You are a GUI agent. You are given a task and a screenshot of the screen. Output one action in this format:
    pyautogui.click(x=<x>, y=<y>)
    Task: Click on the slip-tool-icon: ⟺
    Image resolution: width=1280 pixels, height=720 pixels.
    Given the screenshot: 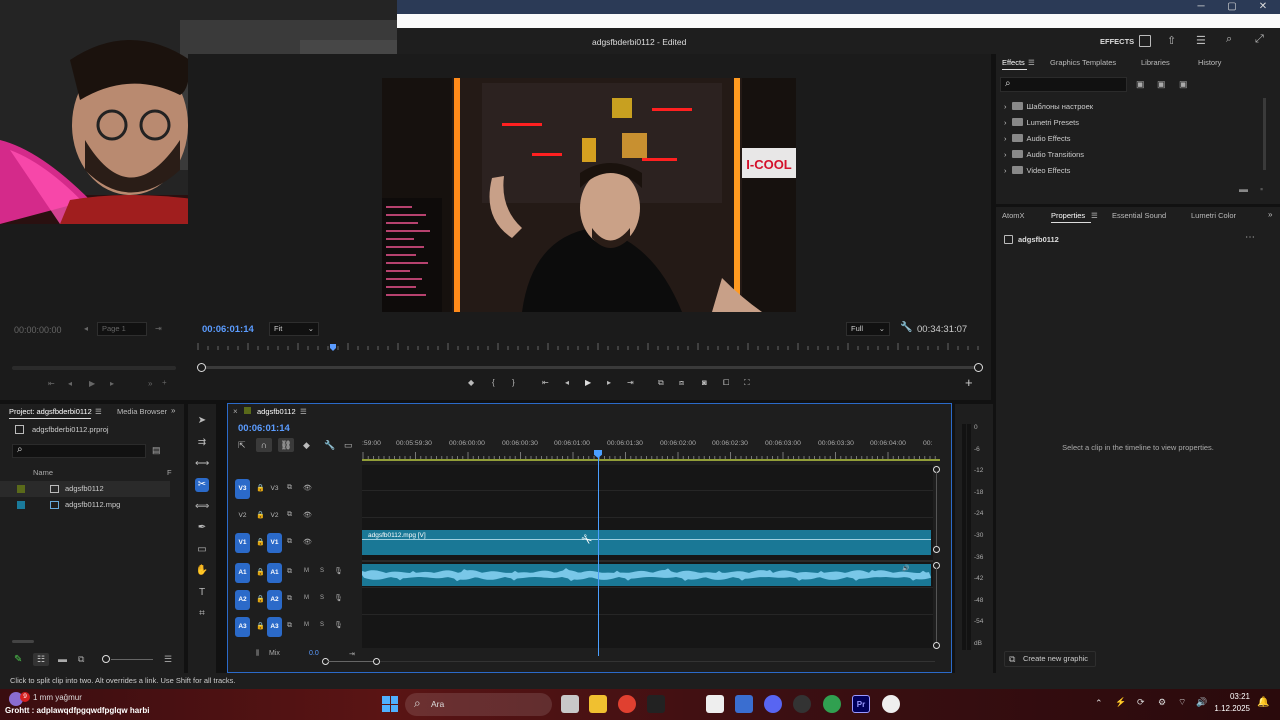 What is the action you would take?
    pyautogui.click(x=202, y=507)
    